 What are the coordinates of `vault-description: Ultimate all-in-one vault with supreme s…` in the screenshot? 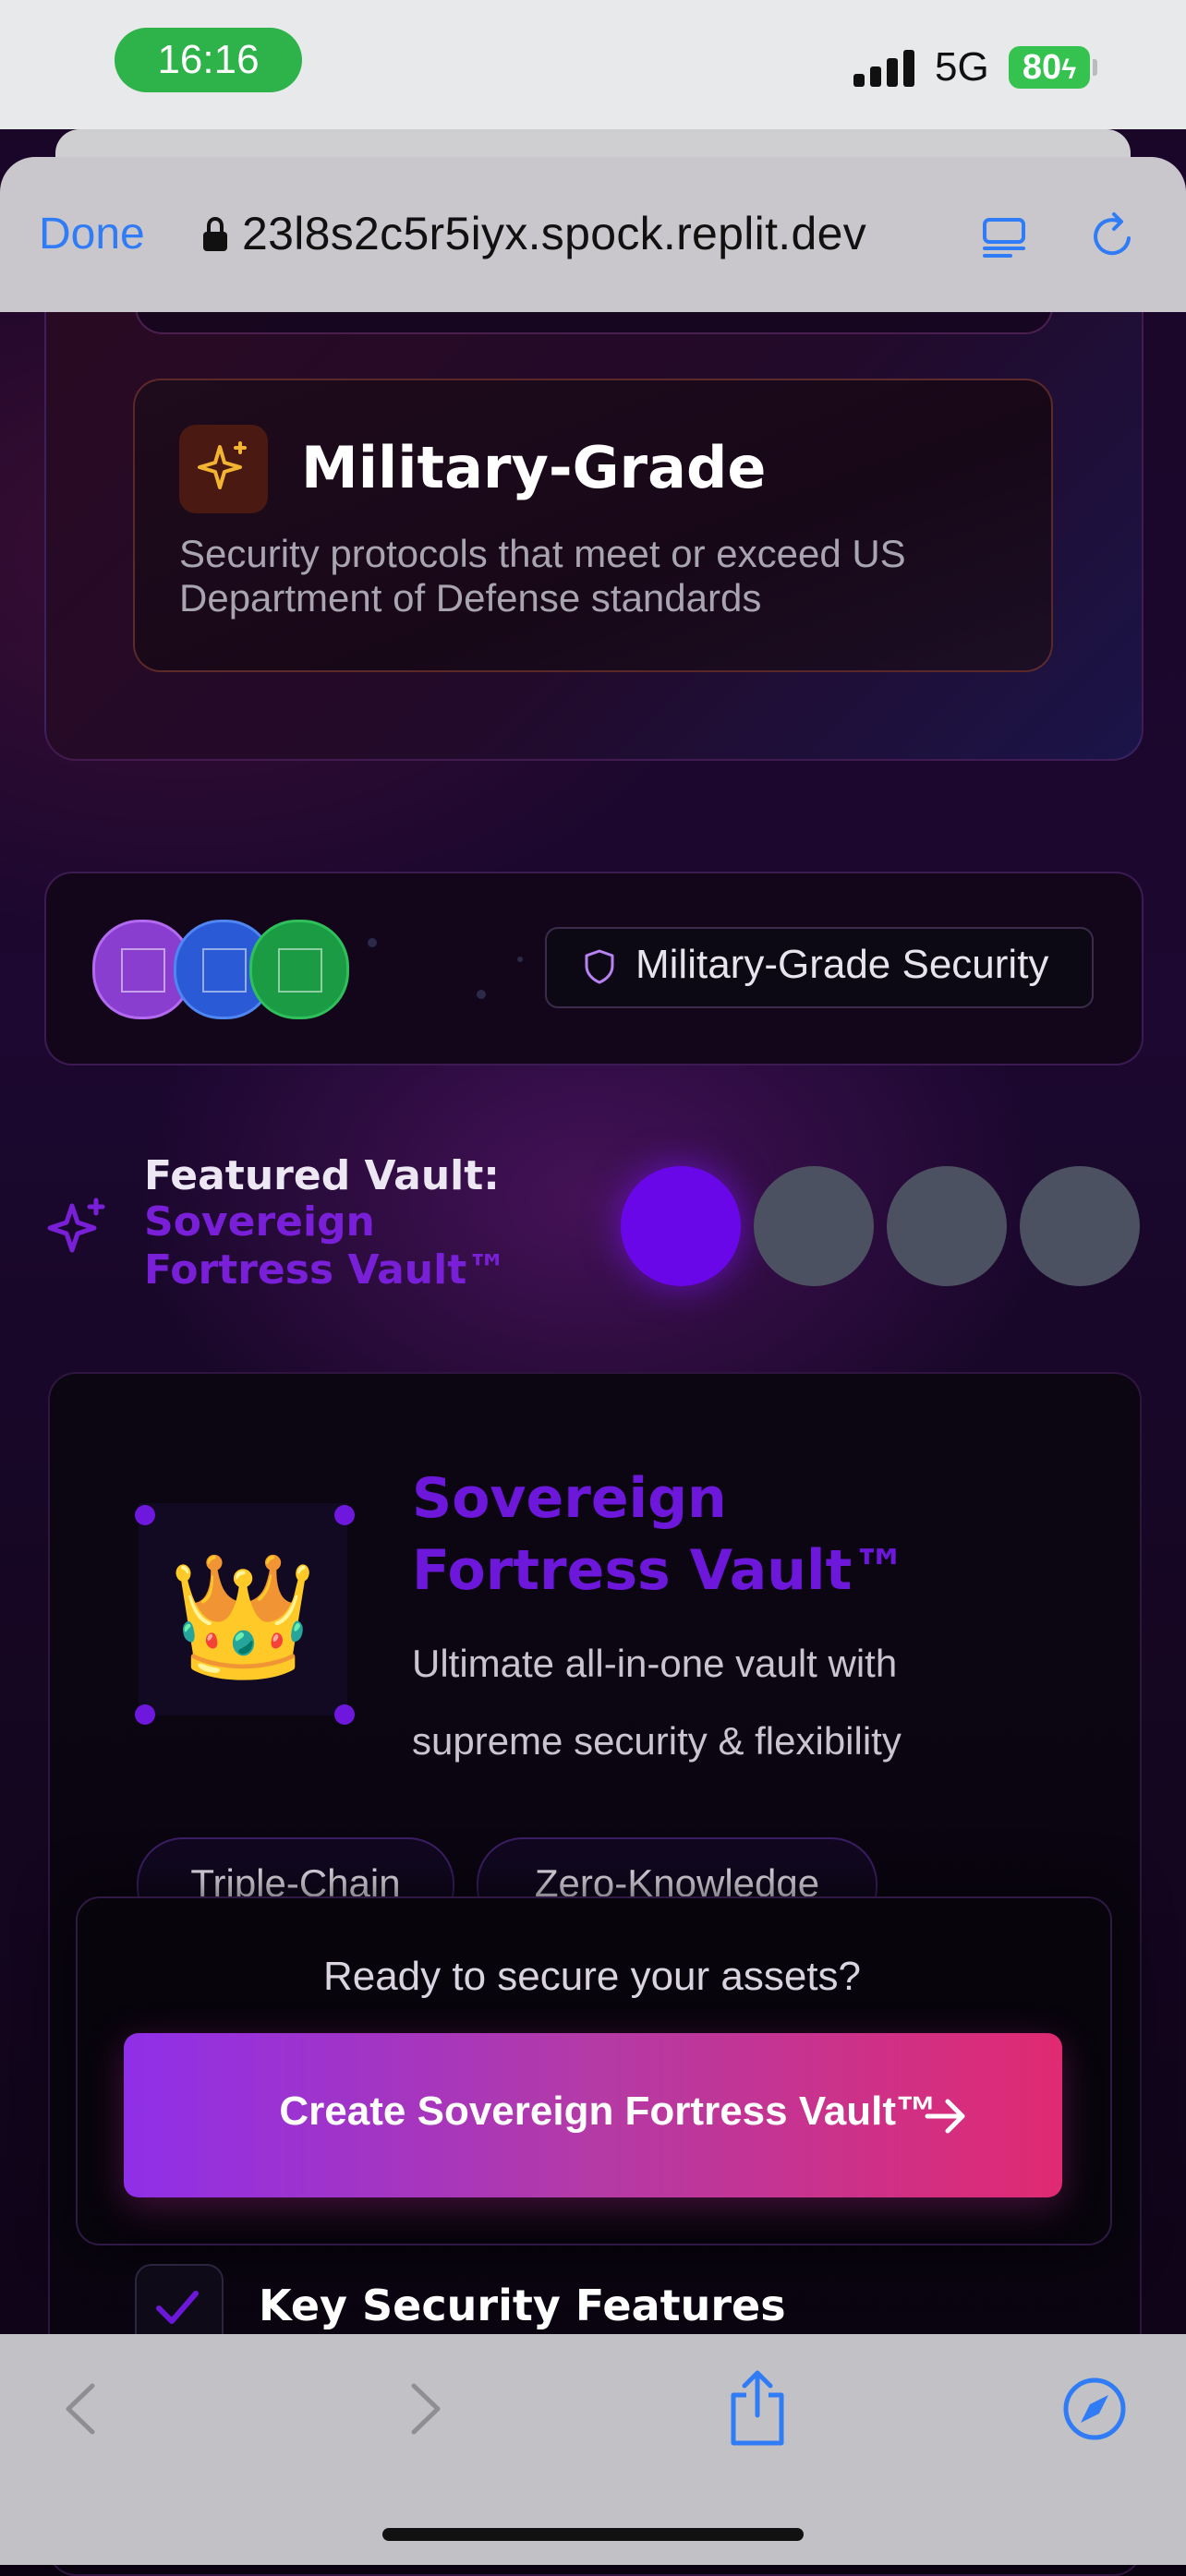 It's located at (657, 1702).